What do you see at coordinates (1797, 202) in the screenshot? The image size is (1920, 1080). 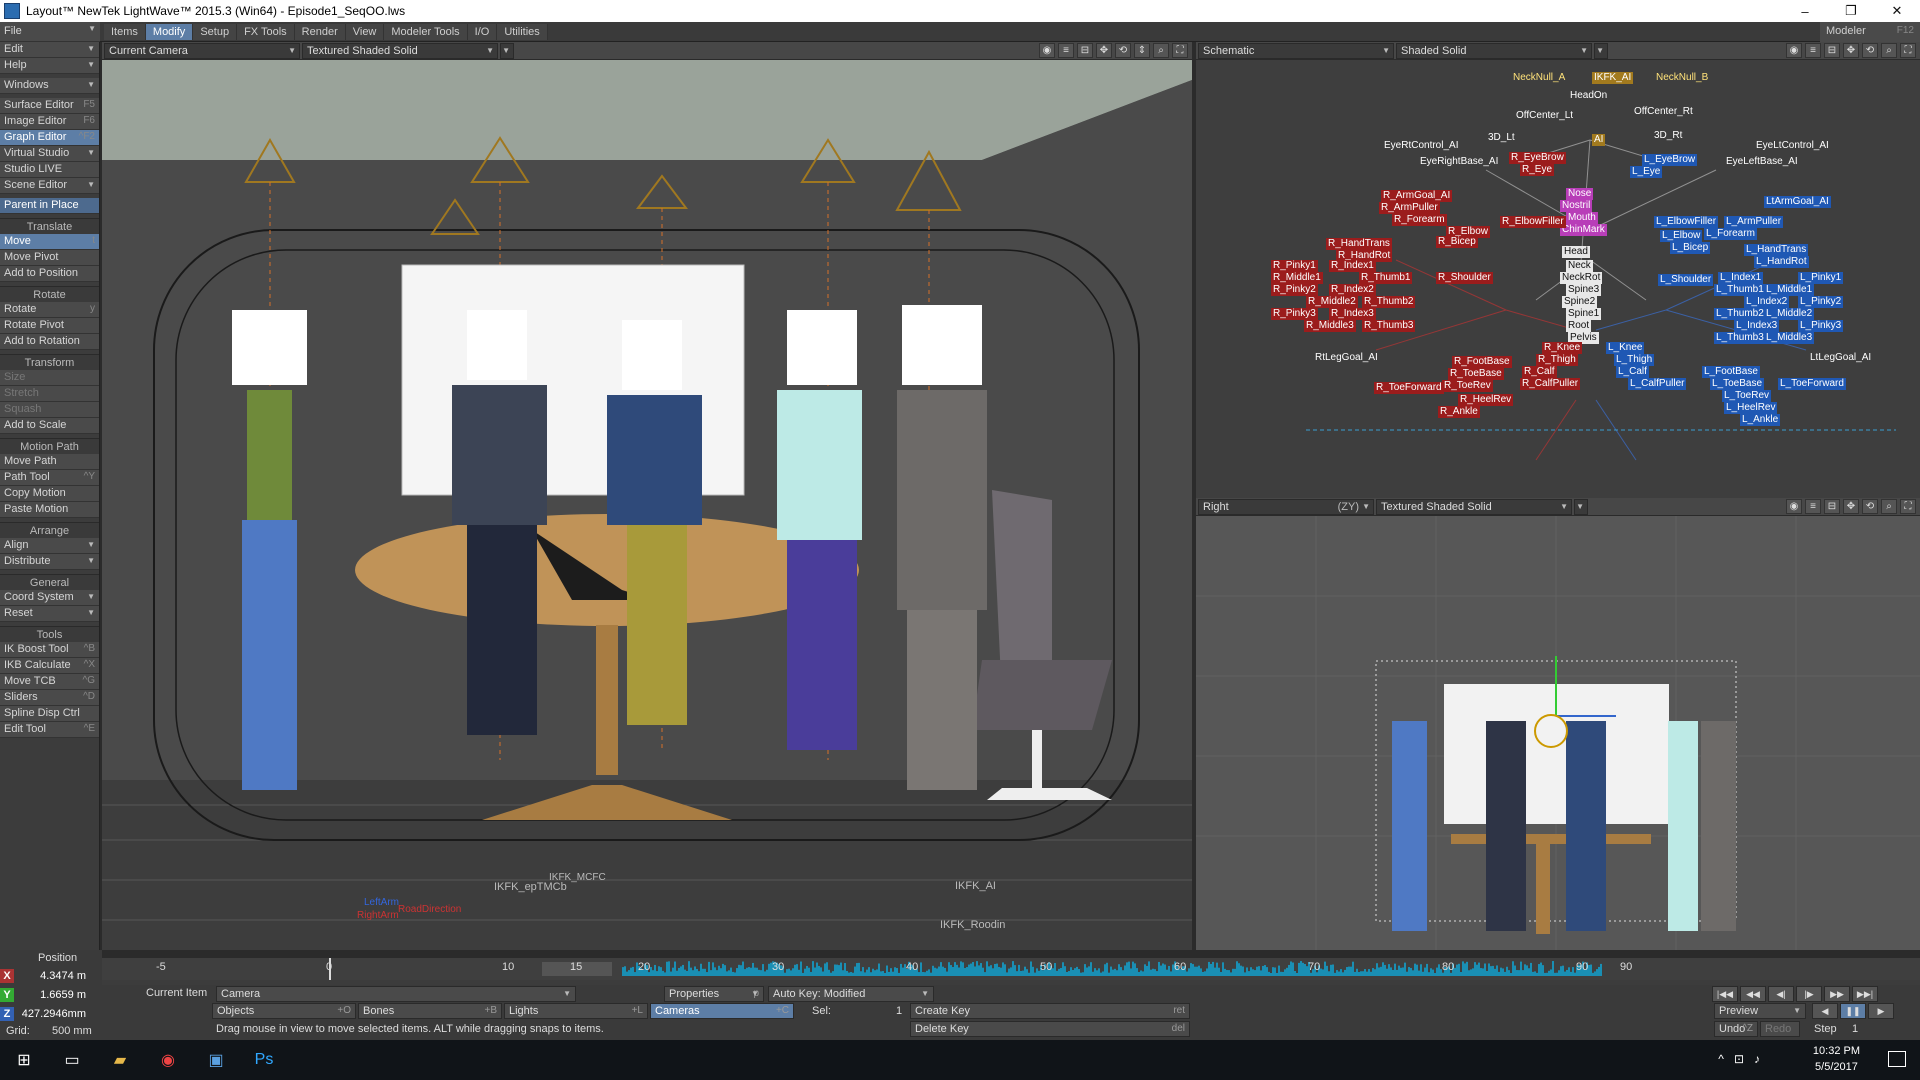 I see `schematic-node-ltarmgoal-ai: LtArmGoal_AI` at bounding box center [1797, 202].